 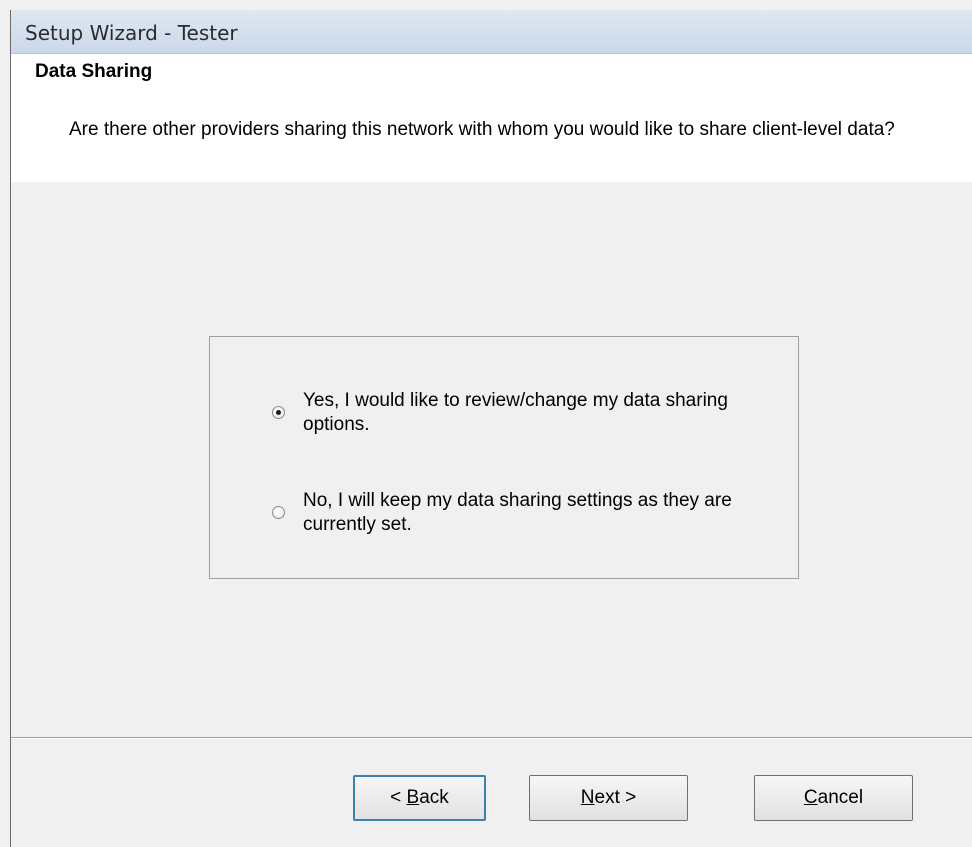 What do you see at coordinates (131, 33) in the screenshot?
I see `window-title: Setup Wizard - Tester` at bounding box center [131, 33].